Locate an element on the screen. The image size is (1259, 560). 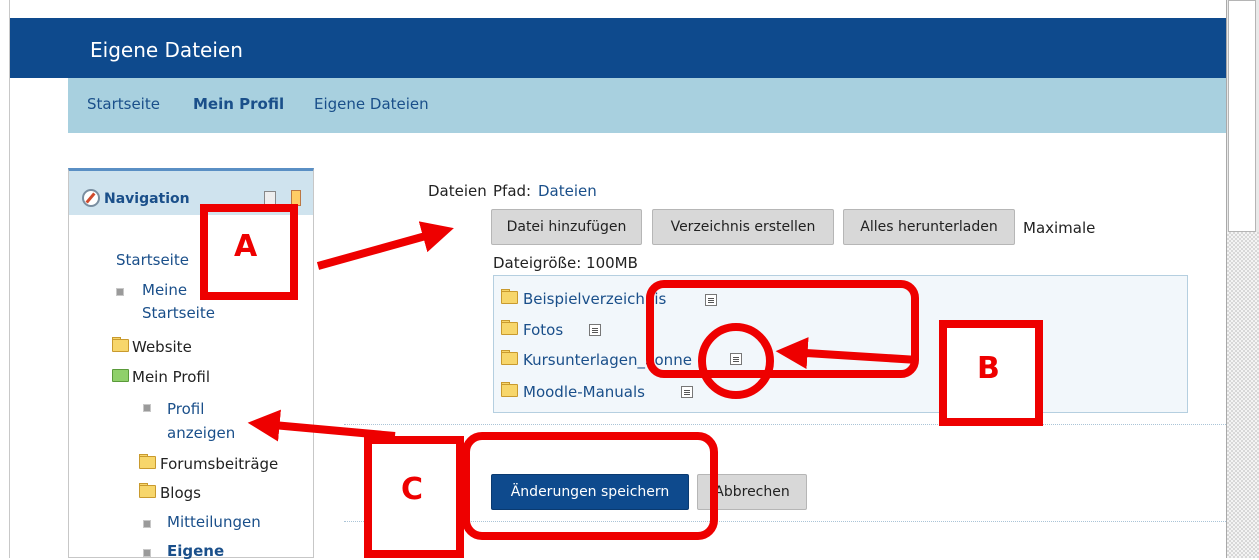
annotation-arrow-b is located at coordinates (847, 353).